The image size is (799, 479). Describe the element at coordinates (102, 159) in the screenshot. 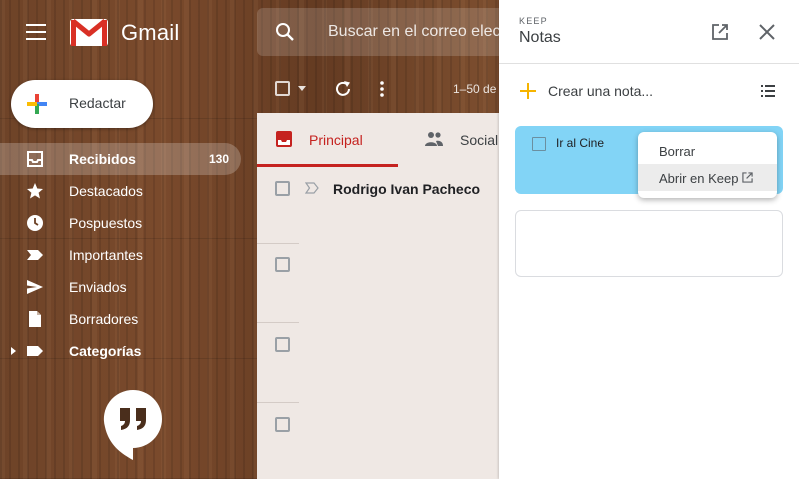

I see `sidebar-item-label: Recibidos` at that location.